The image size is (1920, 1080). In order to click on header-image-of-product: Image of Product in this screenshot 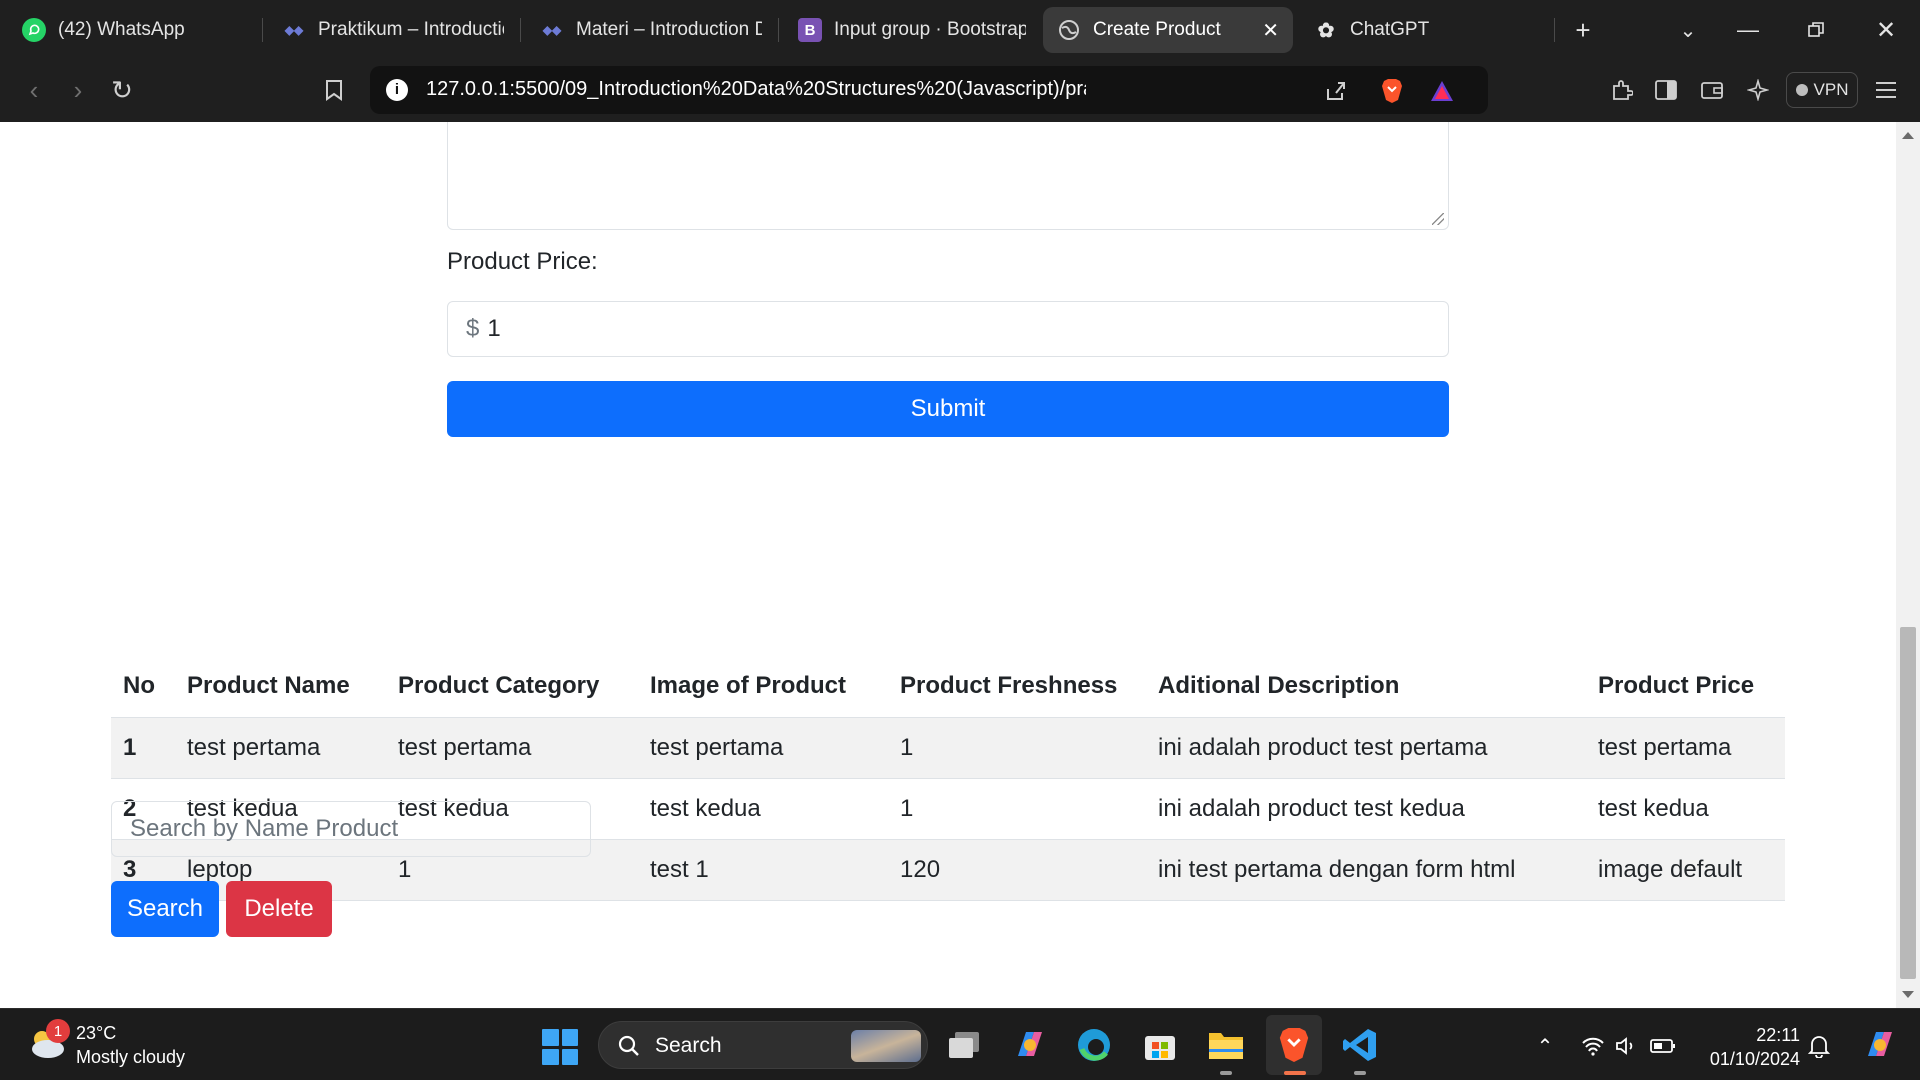, I will do `click(763, 686)`.